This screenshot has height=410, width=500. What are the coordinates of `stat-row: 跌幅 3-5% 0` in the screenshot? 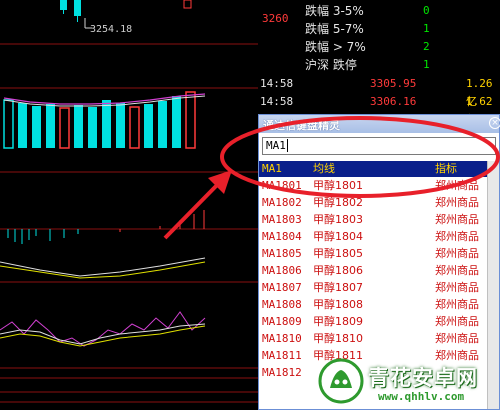 It's located at (400, 11).